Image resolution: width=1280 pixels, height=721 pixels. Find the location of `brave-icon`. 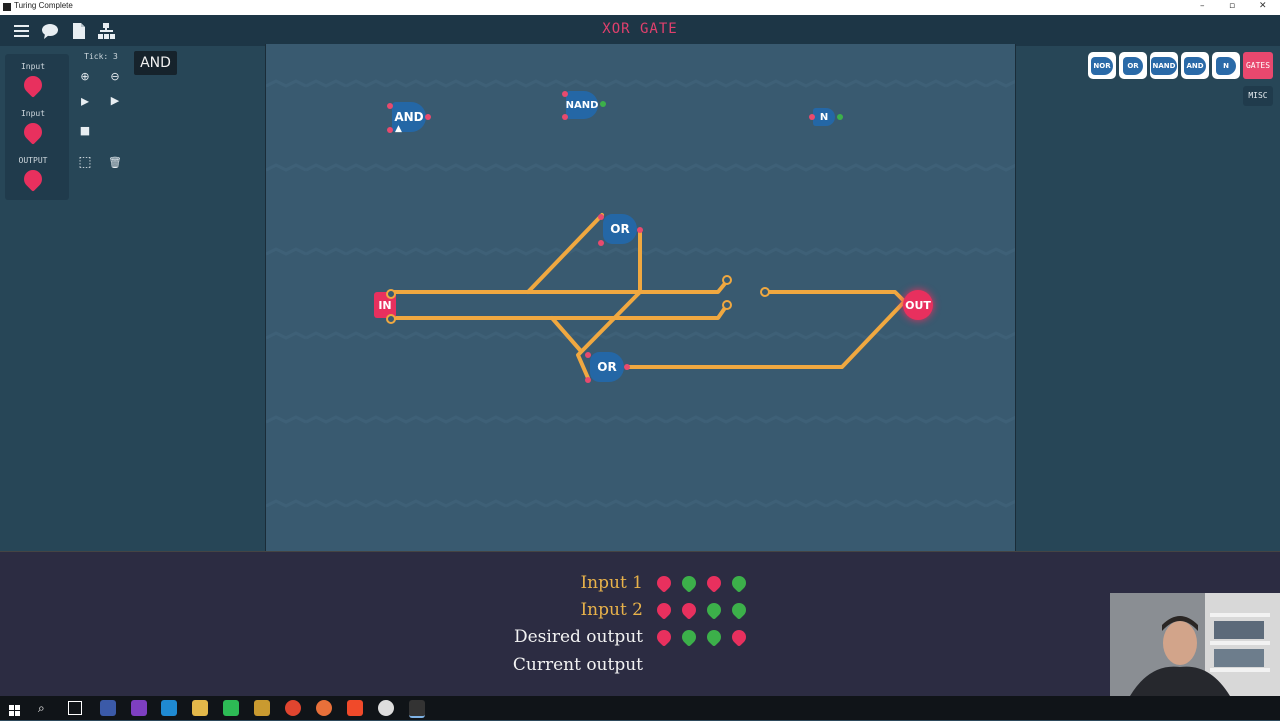

brave-icon is located at coordinates (355, 708).